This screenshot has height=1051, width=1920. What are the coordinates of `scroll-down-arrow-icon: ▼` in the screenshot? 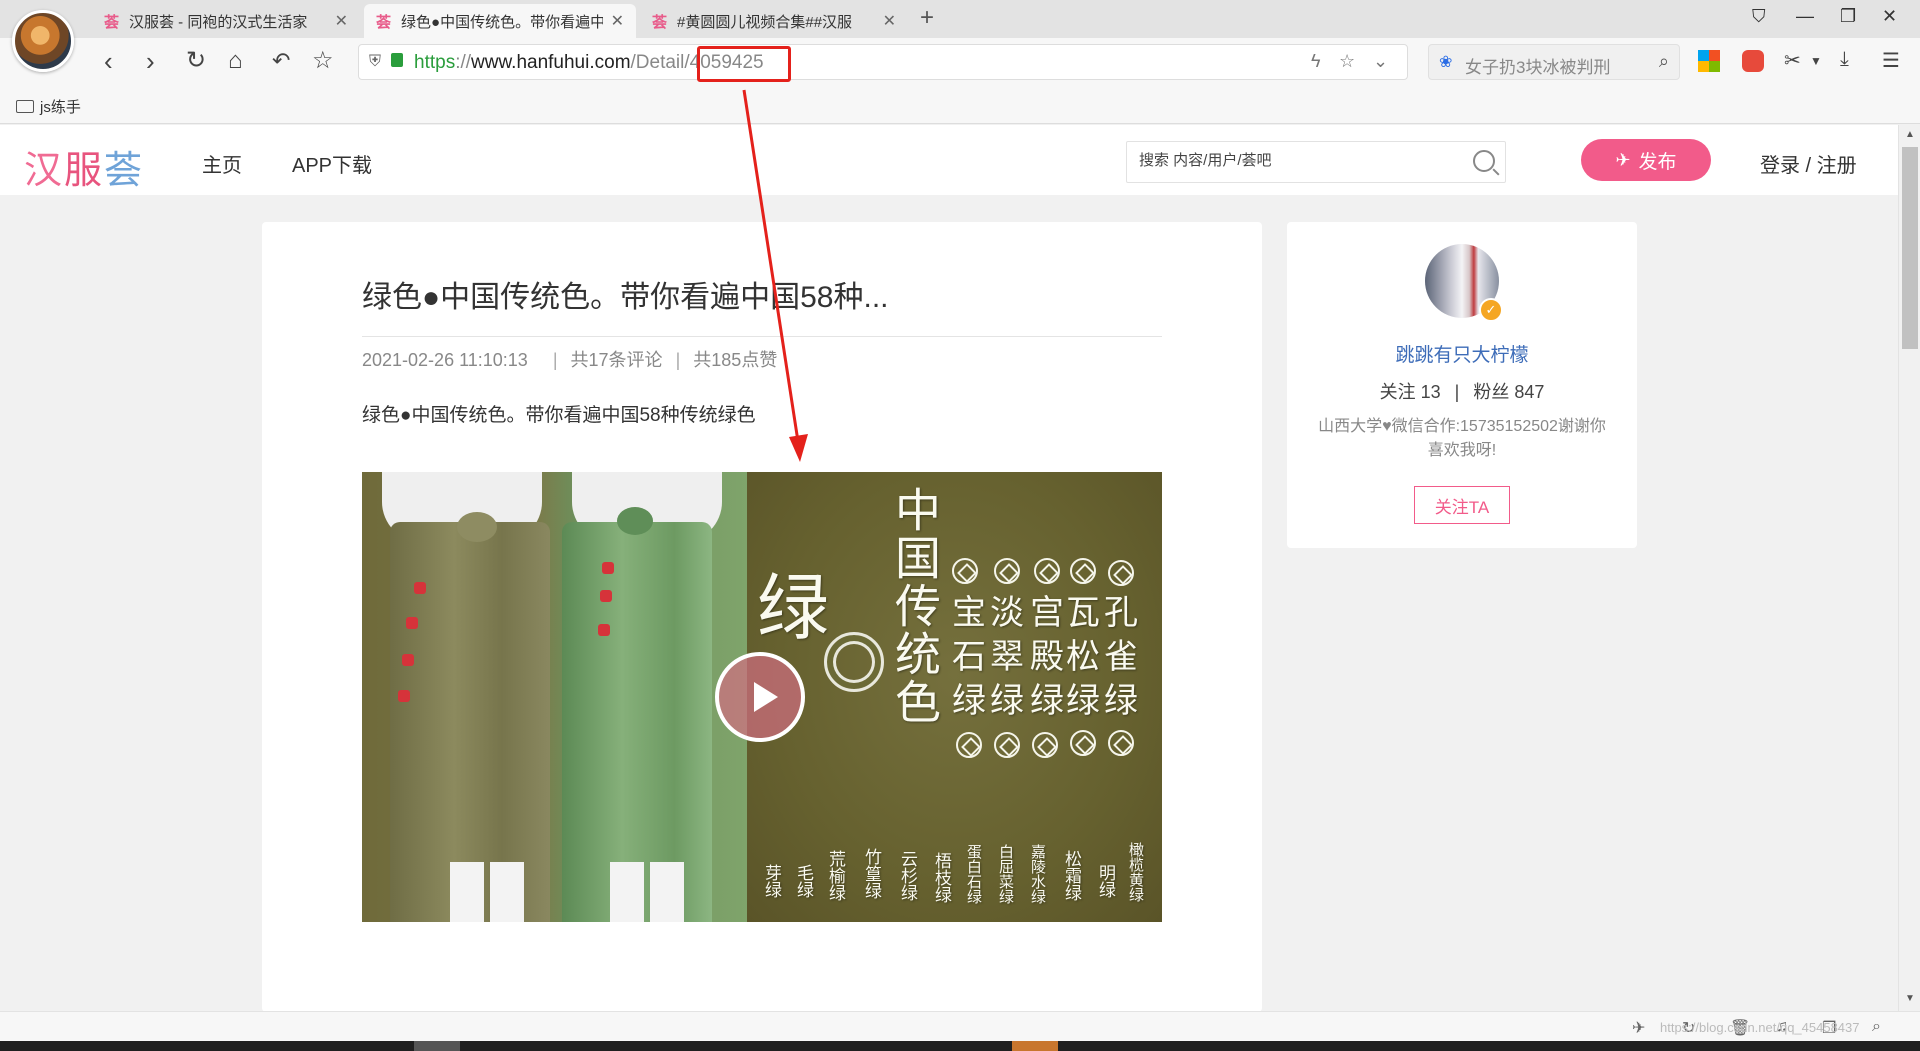 It's located at (1910, 998).